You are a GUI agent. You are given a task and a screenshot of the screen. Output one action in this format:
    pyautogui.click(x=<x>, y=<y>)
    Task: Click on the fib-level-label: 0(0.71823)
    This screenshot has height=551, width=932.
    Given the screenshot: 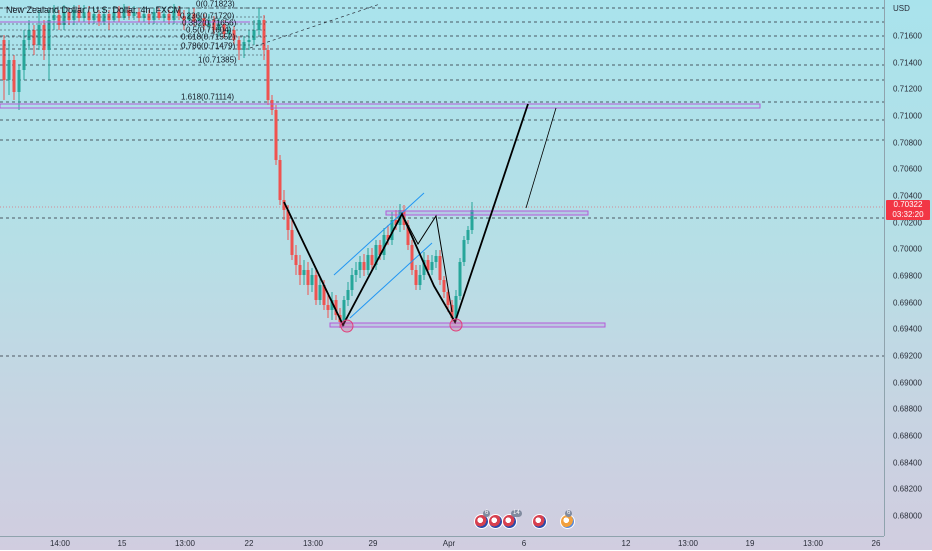 What is the action you would take?
    pyautogui.click(x=215, y=4)
    